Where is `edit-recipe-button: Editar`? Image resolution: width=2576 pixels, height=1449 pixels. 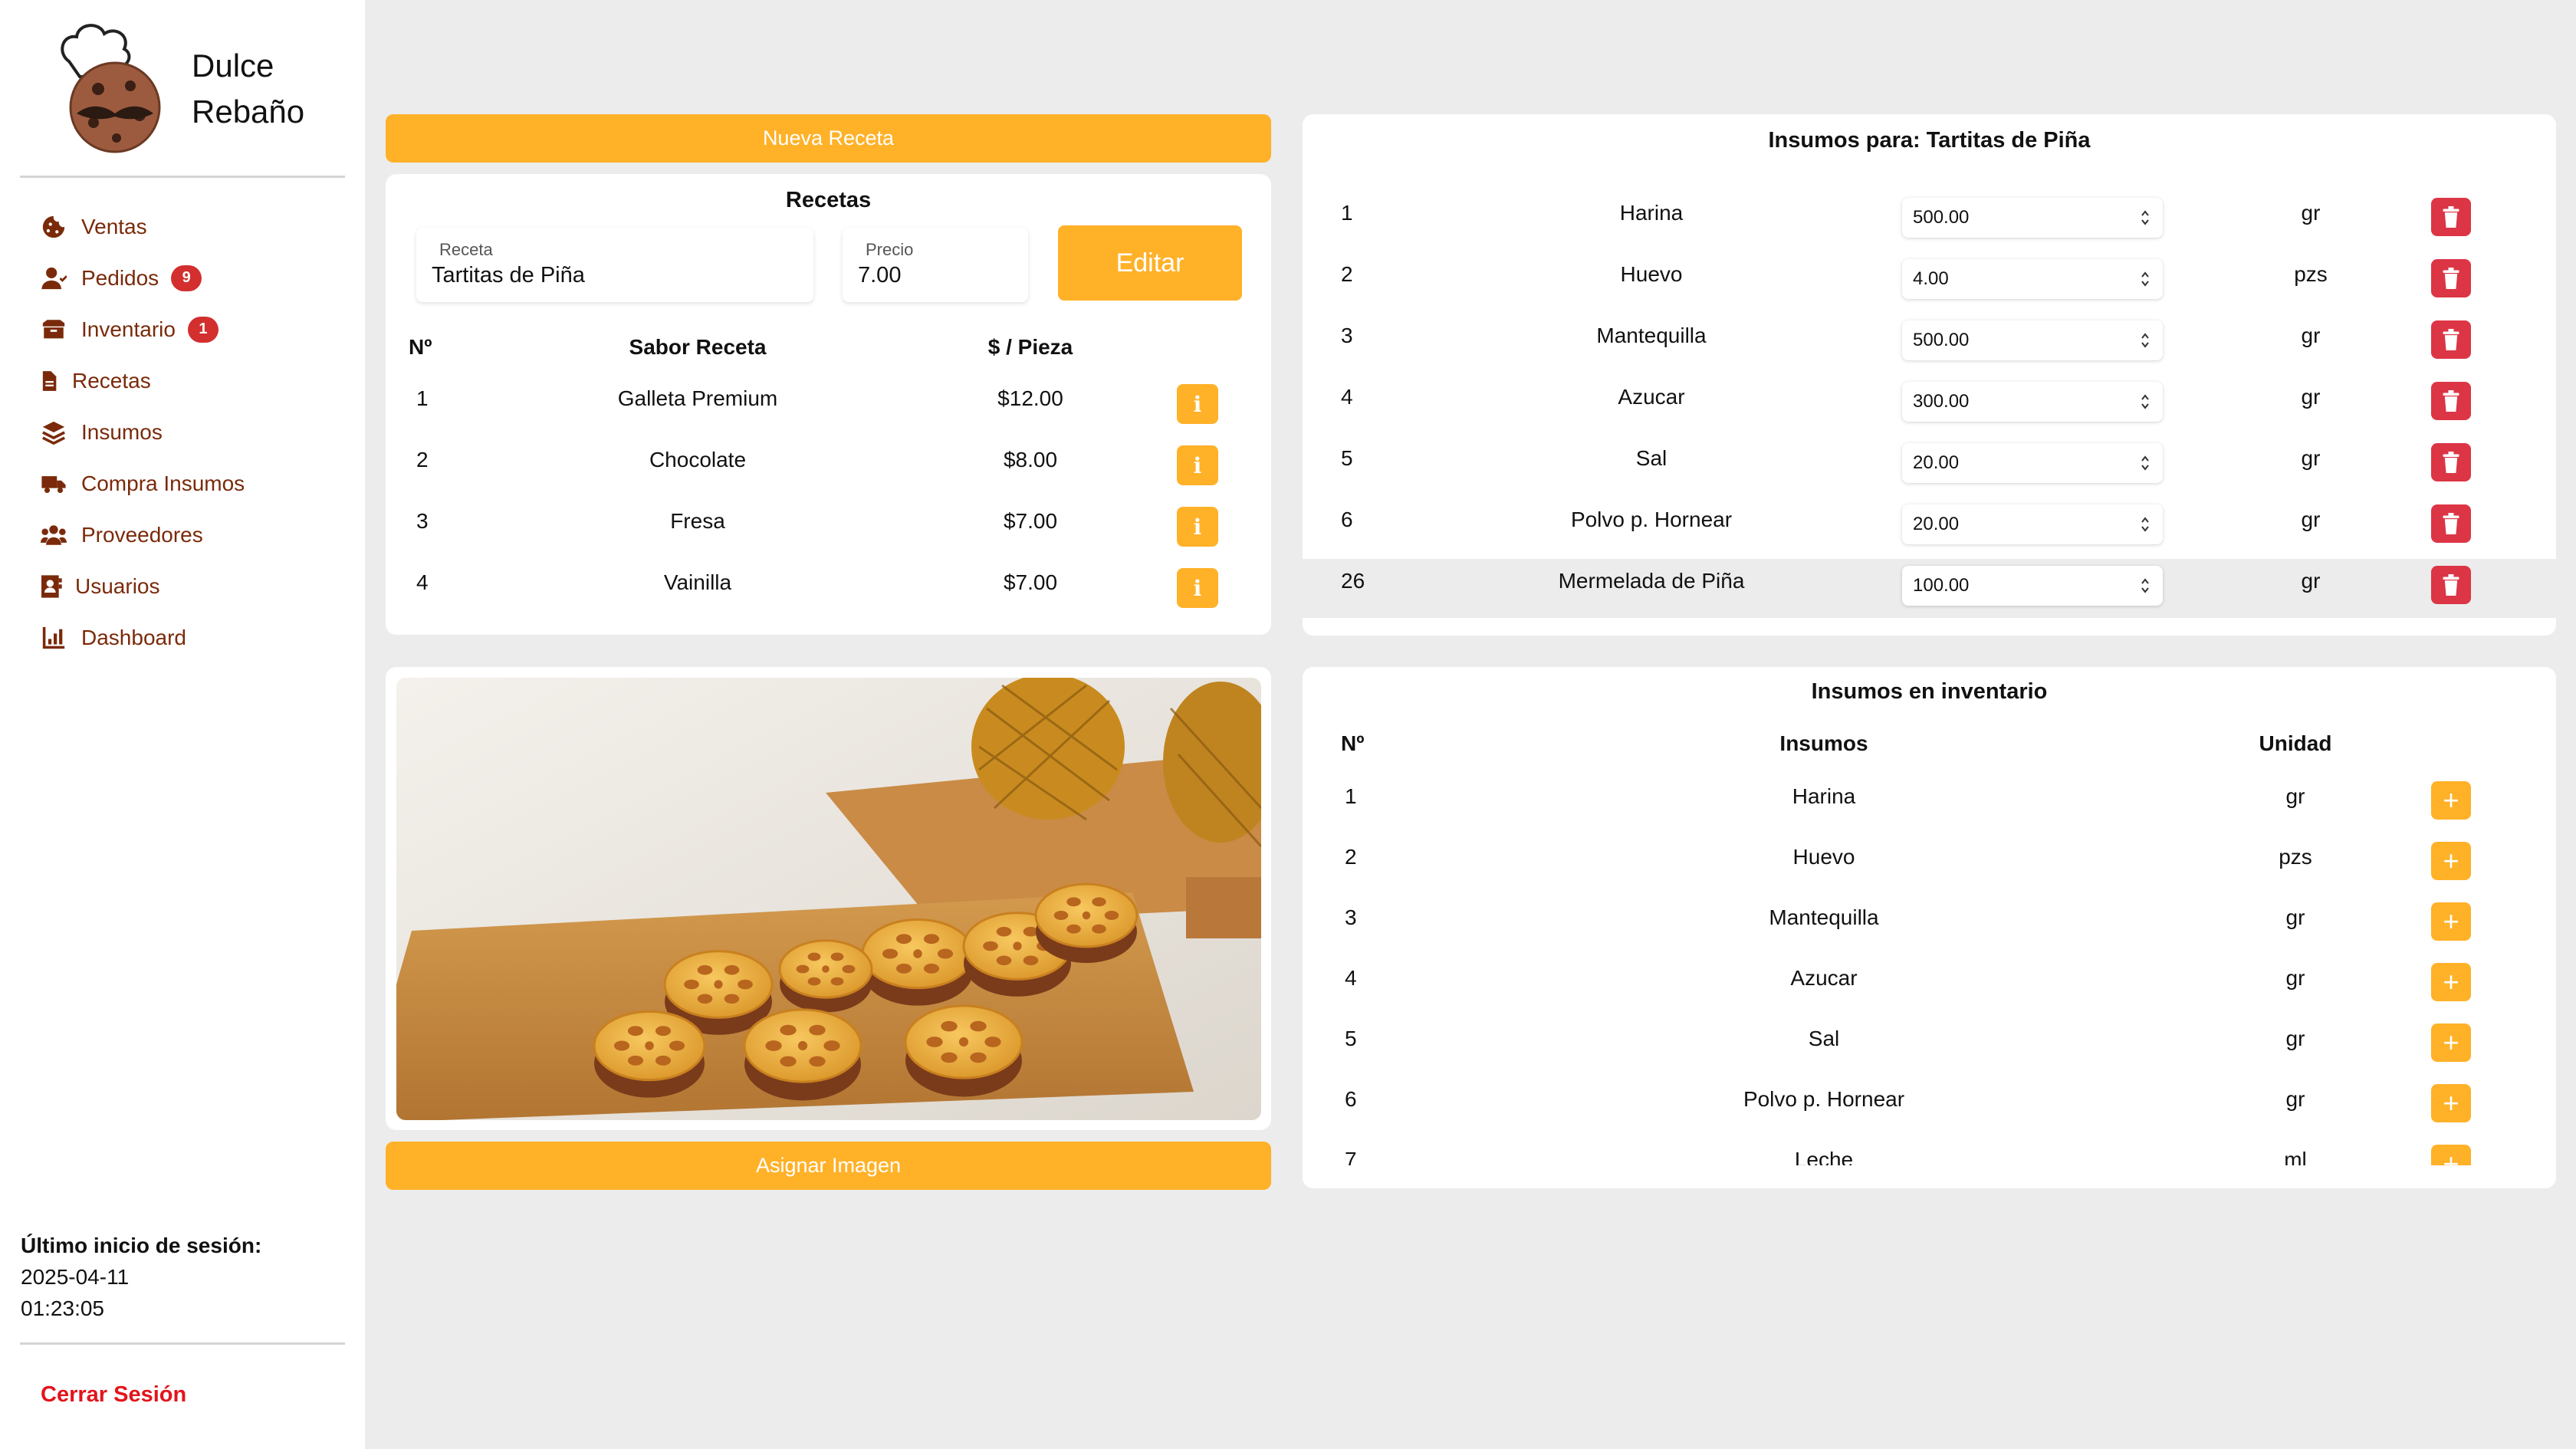
edit-recipe-button: Editar is located at coordinates (1150, 263).